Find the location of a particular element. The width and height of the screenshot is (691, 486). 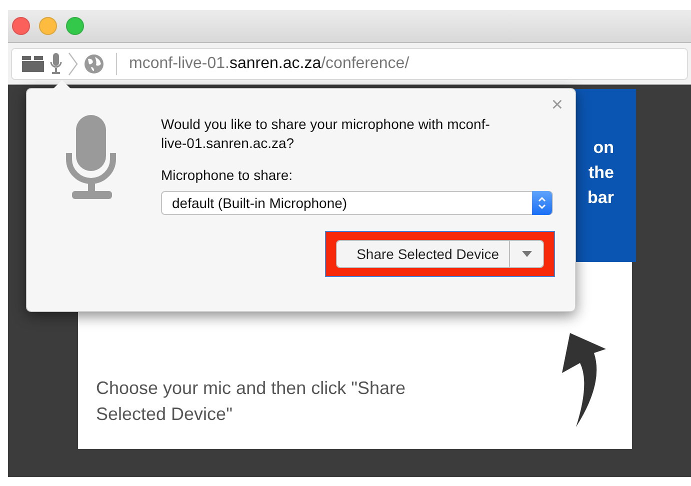

instruction-text: Choose your mic and then click "Share Selected Device" is located at coordinates (251, 401).